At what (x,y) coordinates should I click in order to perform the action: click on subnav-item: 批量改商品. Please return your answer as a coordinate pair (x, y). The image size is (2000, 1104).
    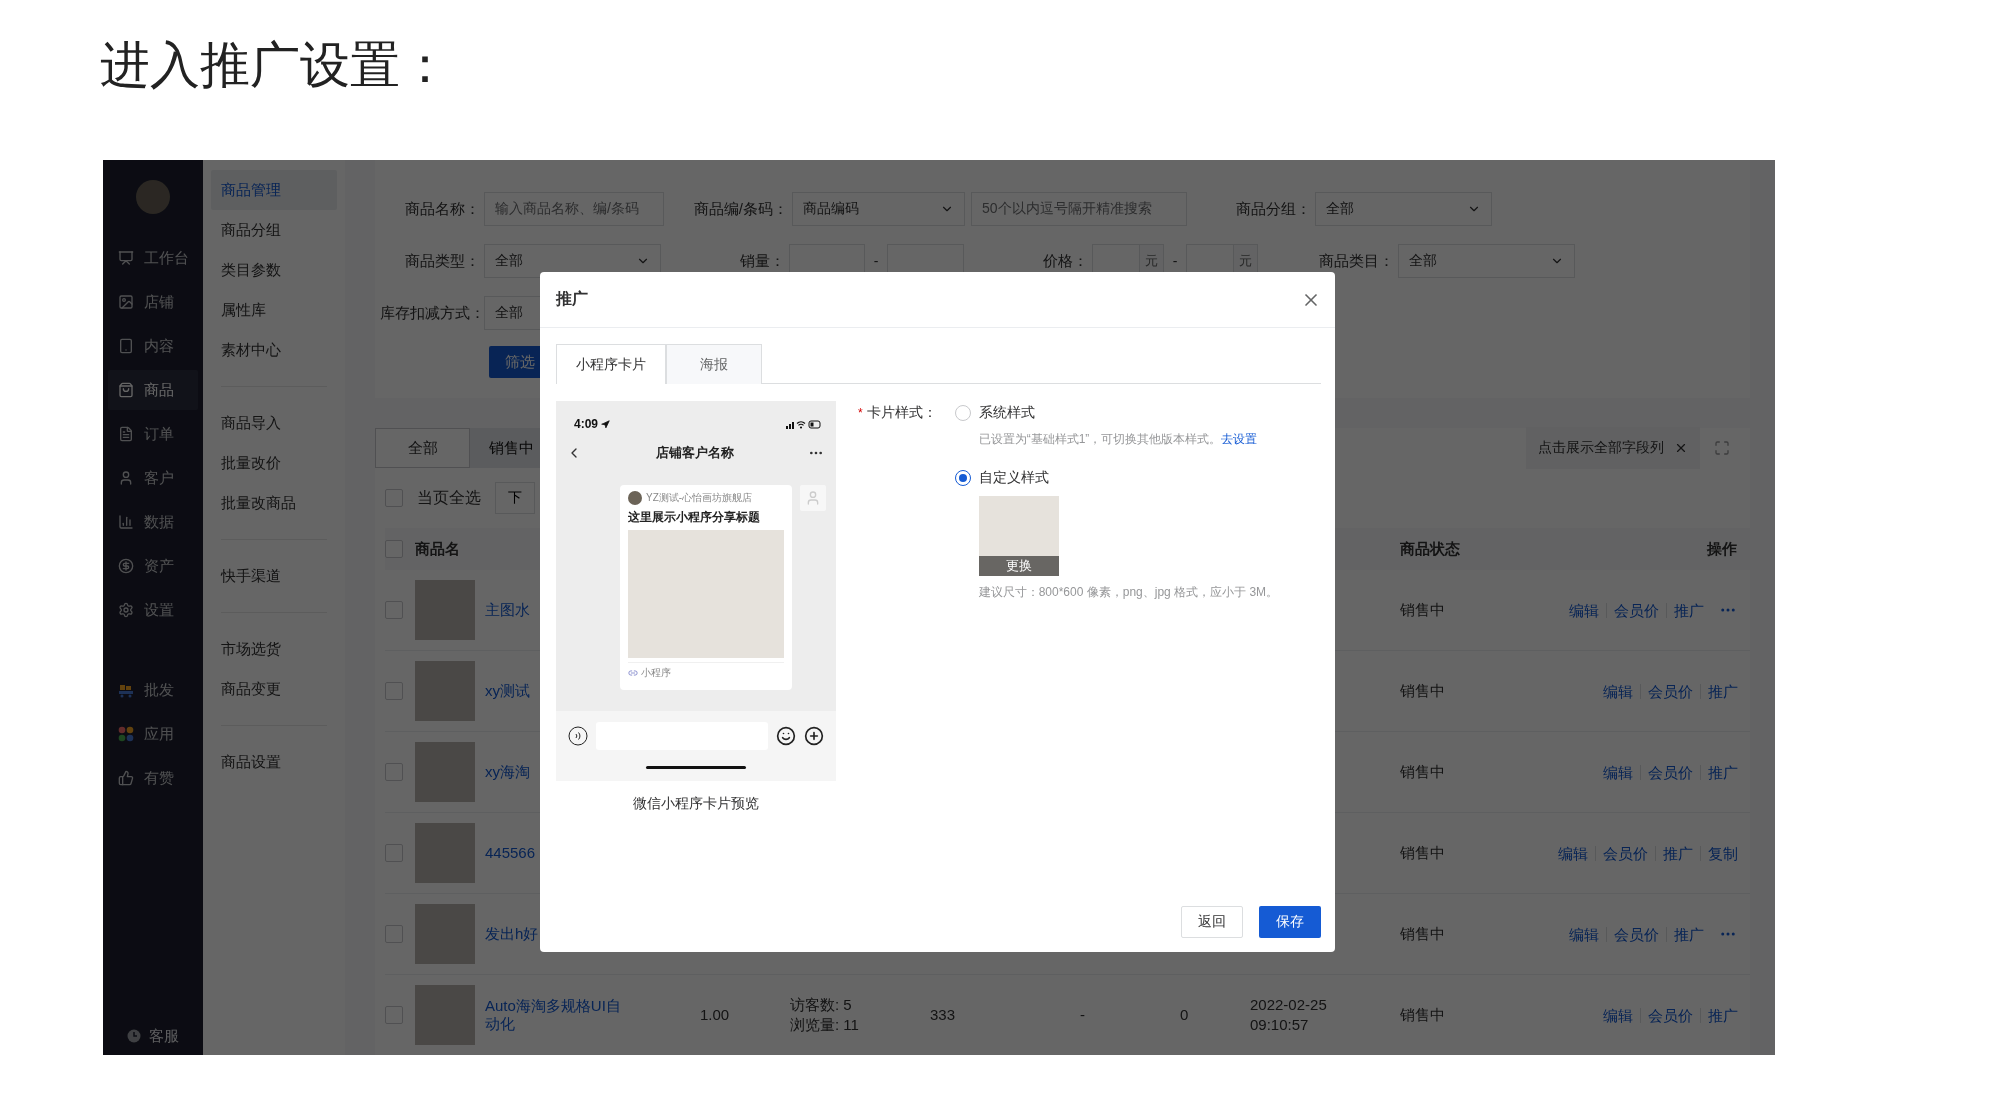
    Looking at the image, I should click on (274, 503).